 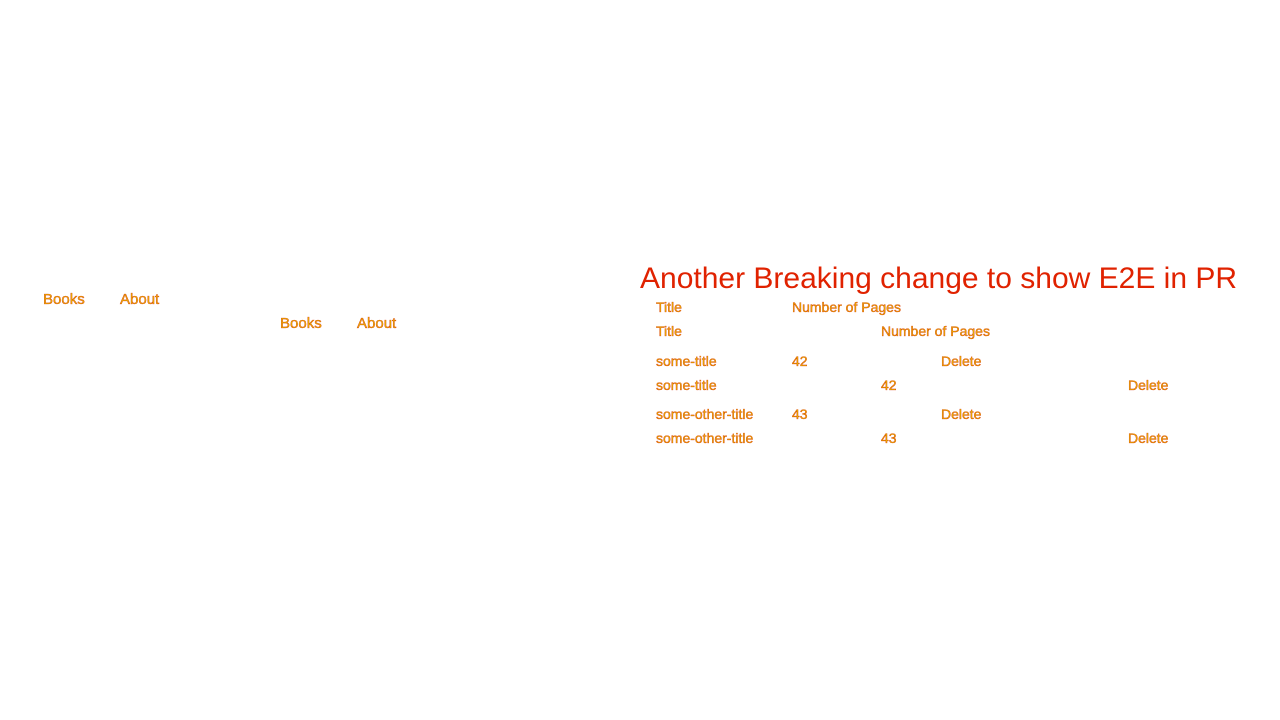 What do you see at coordinates (377, 323) in the screenshot?
I see `nav-link-about-secondary: About` at bounding box center [377, 323].